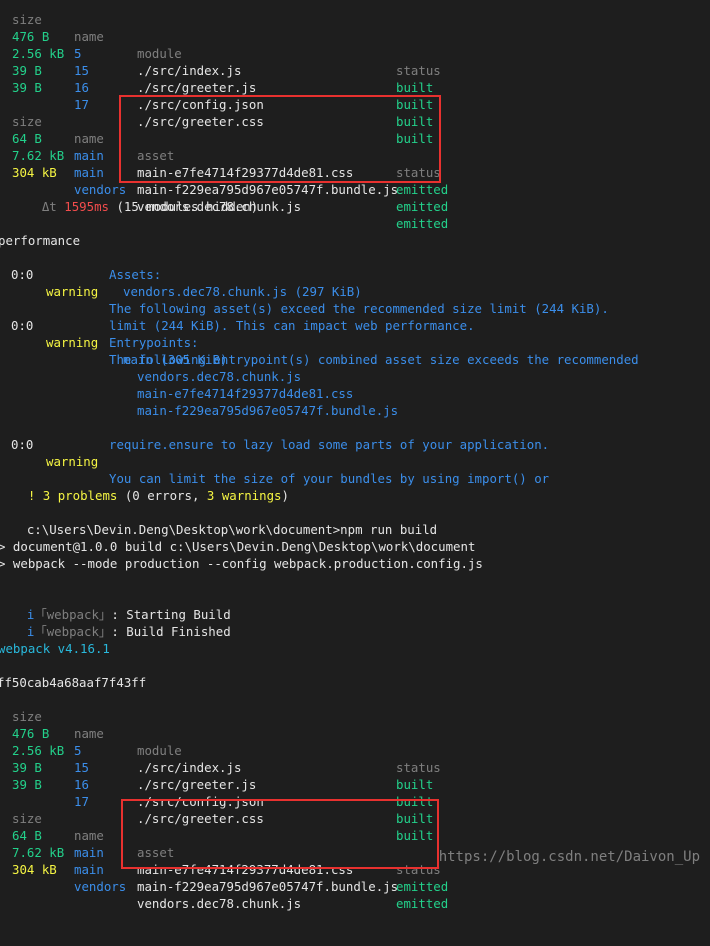 This screenshot has width=710, height=946. I want to click on plugin-status-line: i「webpack」: Starting Build, so click(115, 605).